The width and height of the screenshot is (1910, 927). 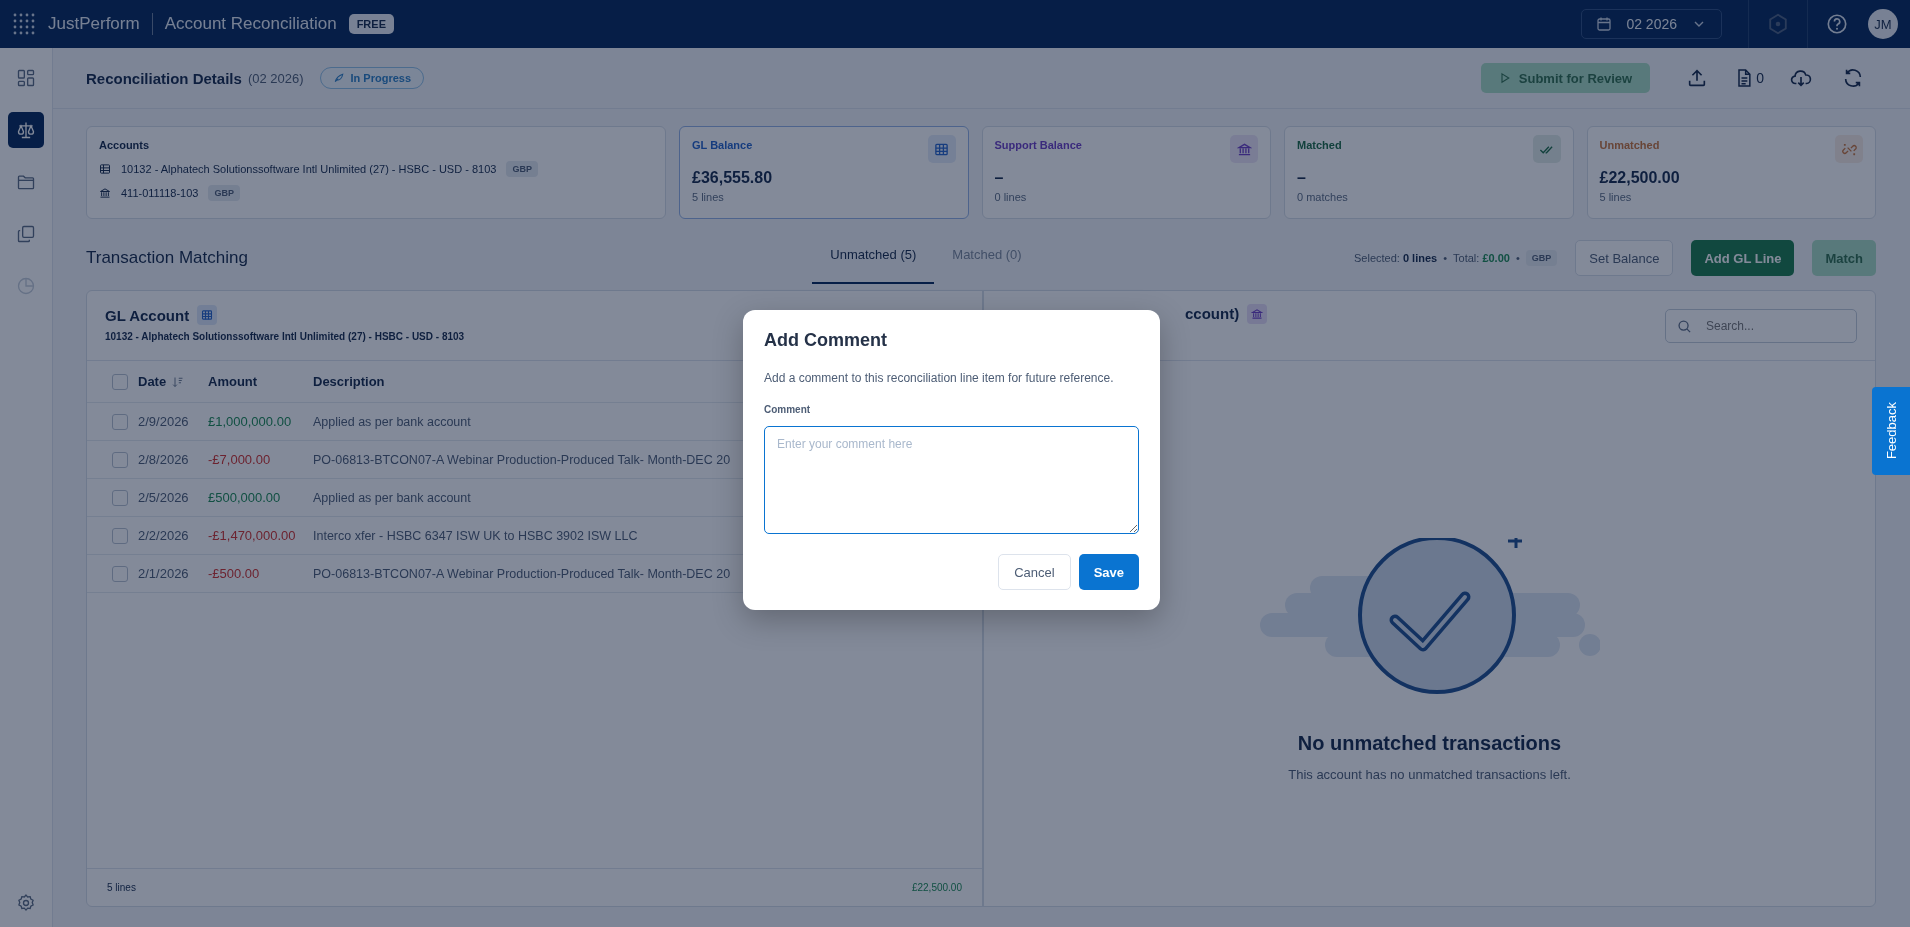 I want to click on dialog-description: Add a comment to this reconciliation line item for future reference., so click(x=939, y=378).